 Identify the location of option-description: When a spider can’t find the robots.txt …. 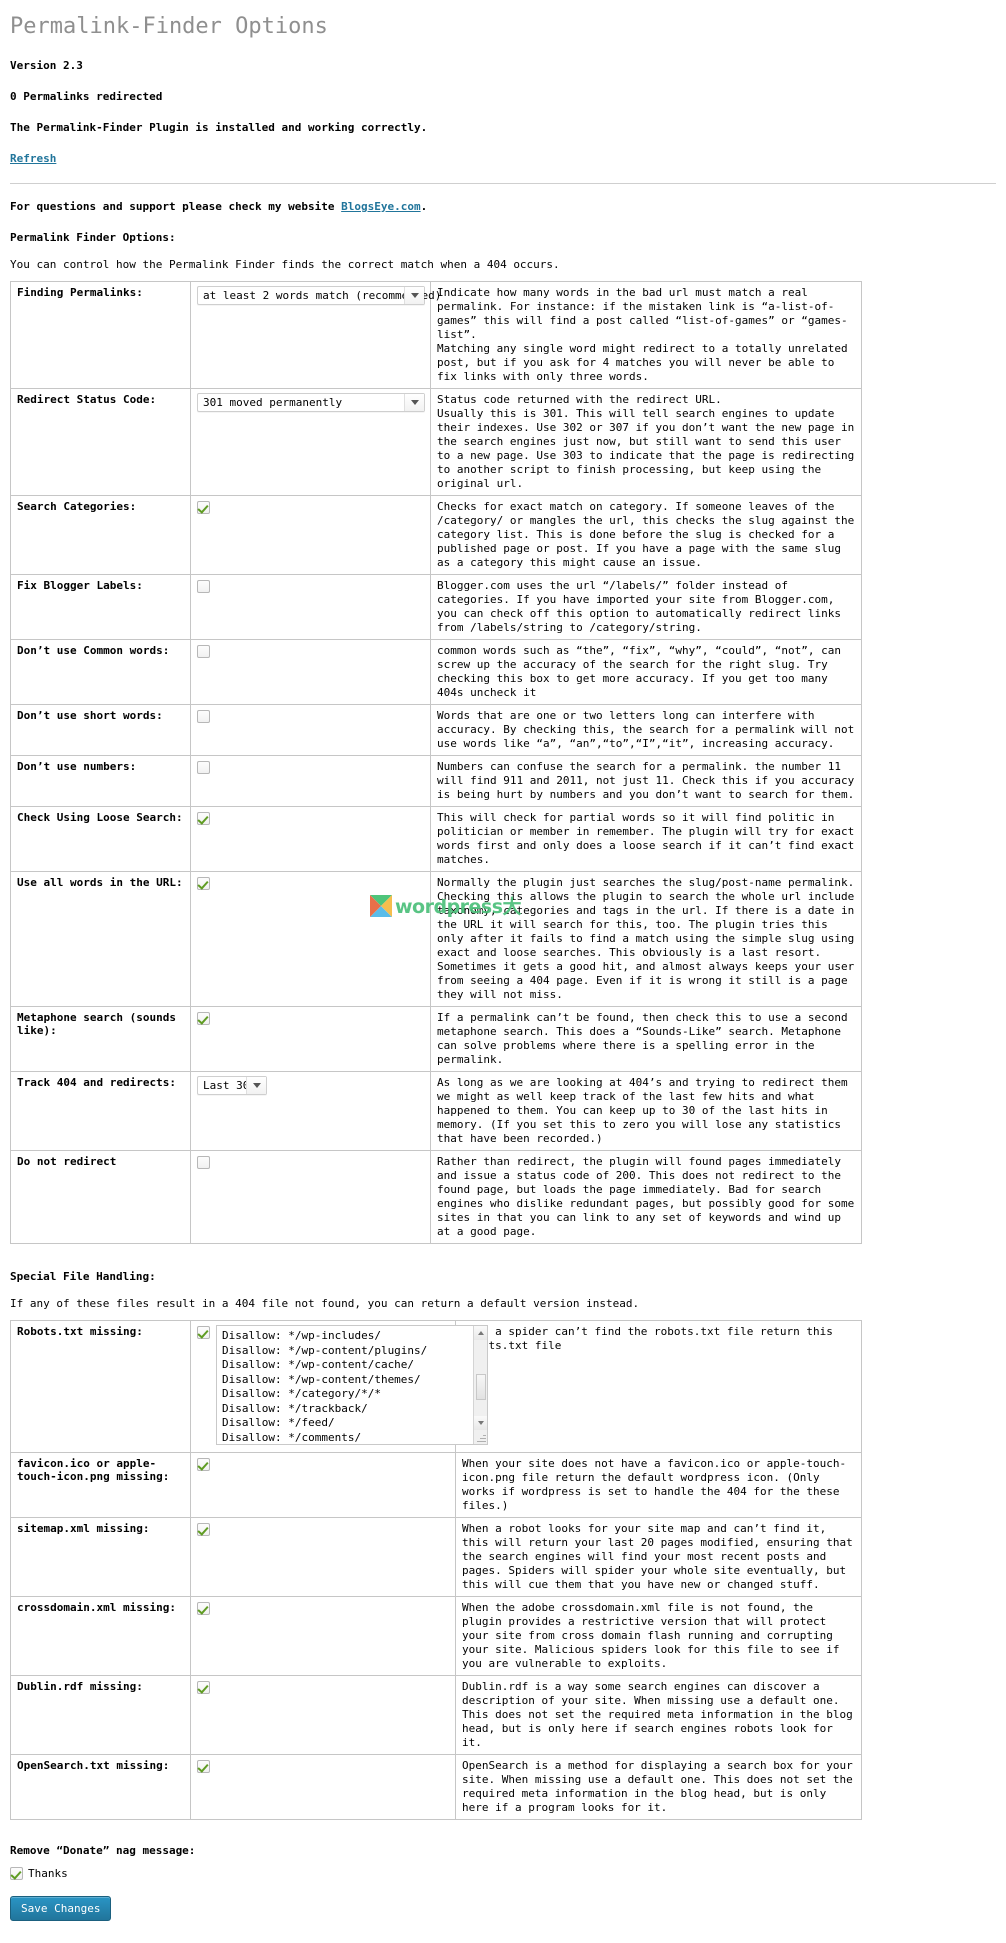
(658, 1386).